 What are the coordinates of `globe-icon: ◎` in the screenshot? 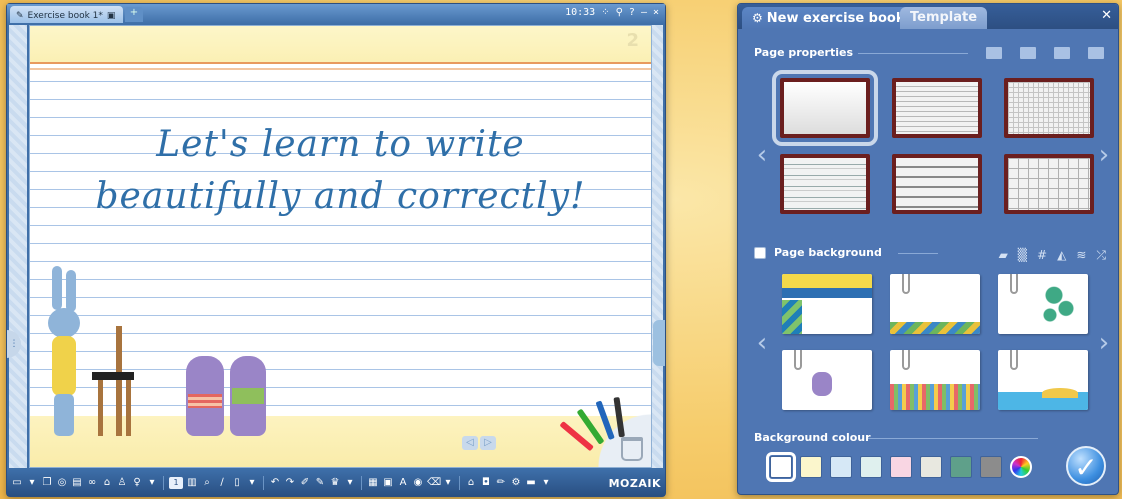 It's located at (62, 483).